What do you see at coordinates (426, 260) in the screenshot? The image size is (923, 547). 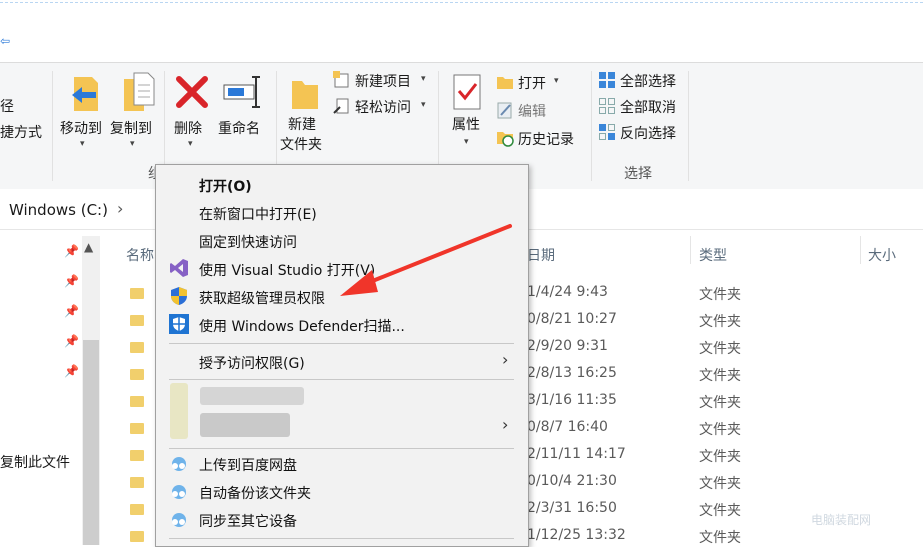 I see `annotation-arrow` at bounding box center [426, 260].